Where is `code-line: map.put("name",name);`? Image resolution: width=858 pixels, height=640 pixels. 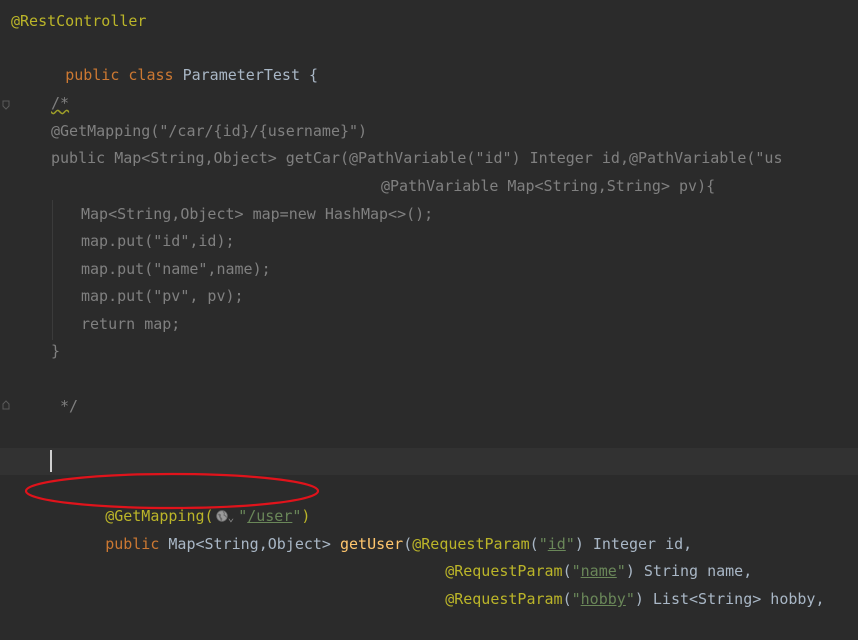
code-line: map.put("name",name); is located at coordinates (429, 269).